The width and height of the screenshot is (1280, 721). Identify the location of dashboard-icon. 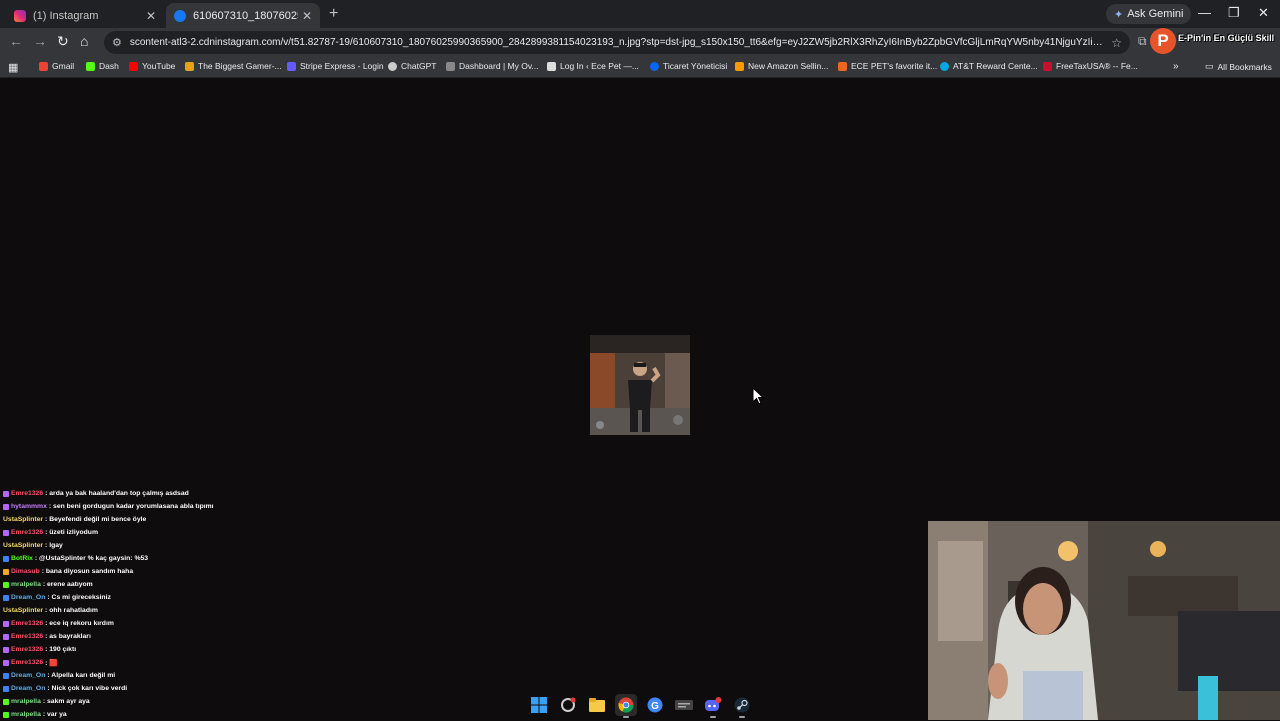
(450, 66).